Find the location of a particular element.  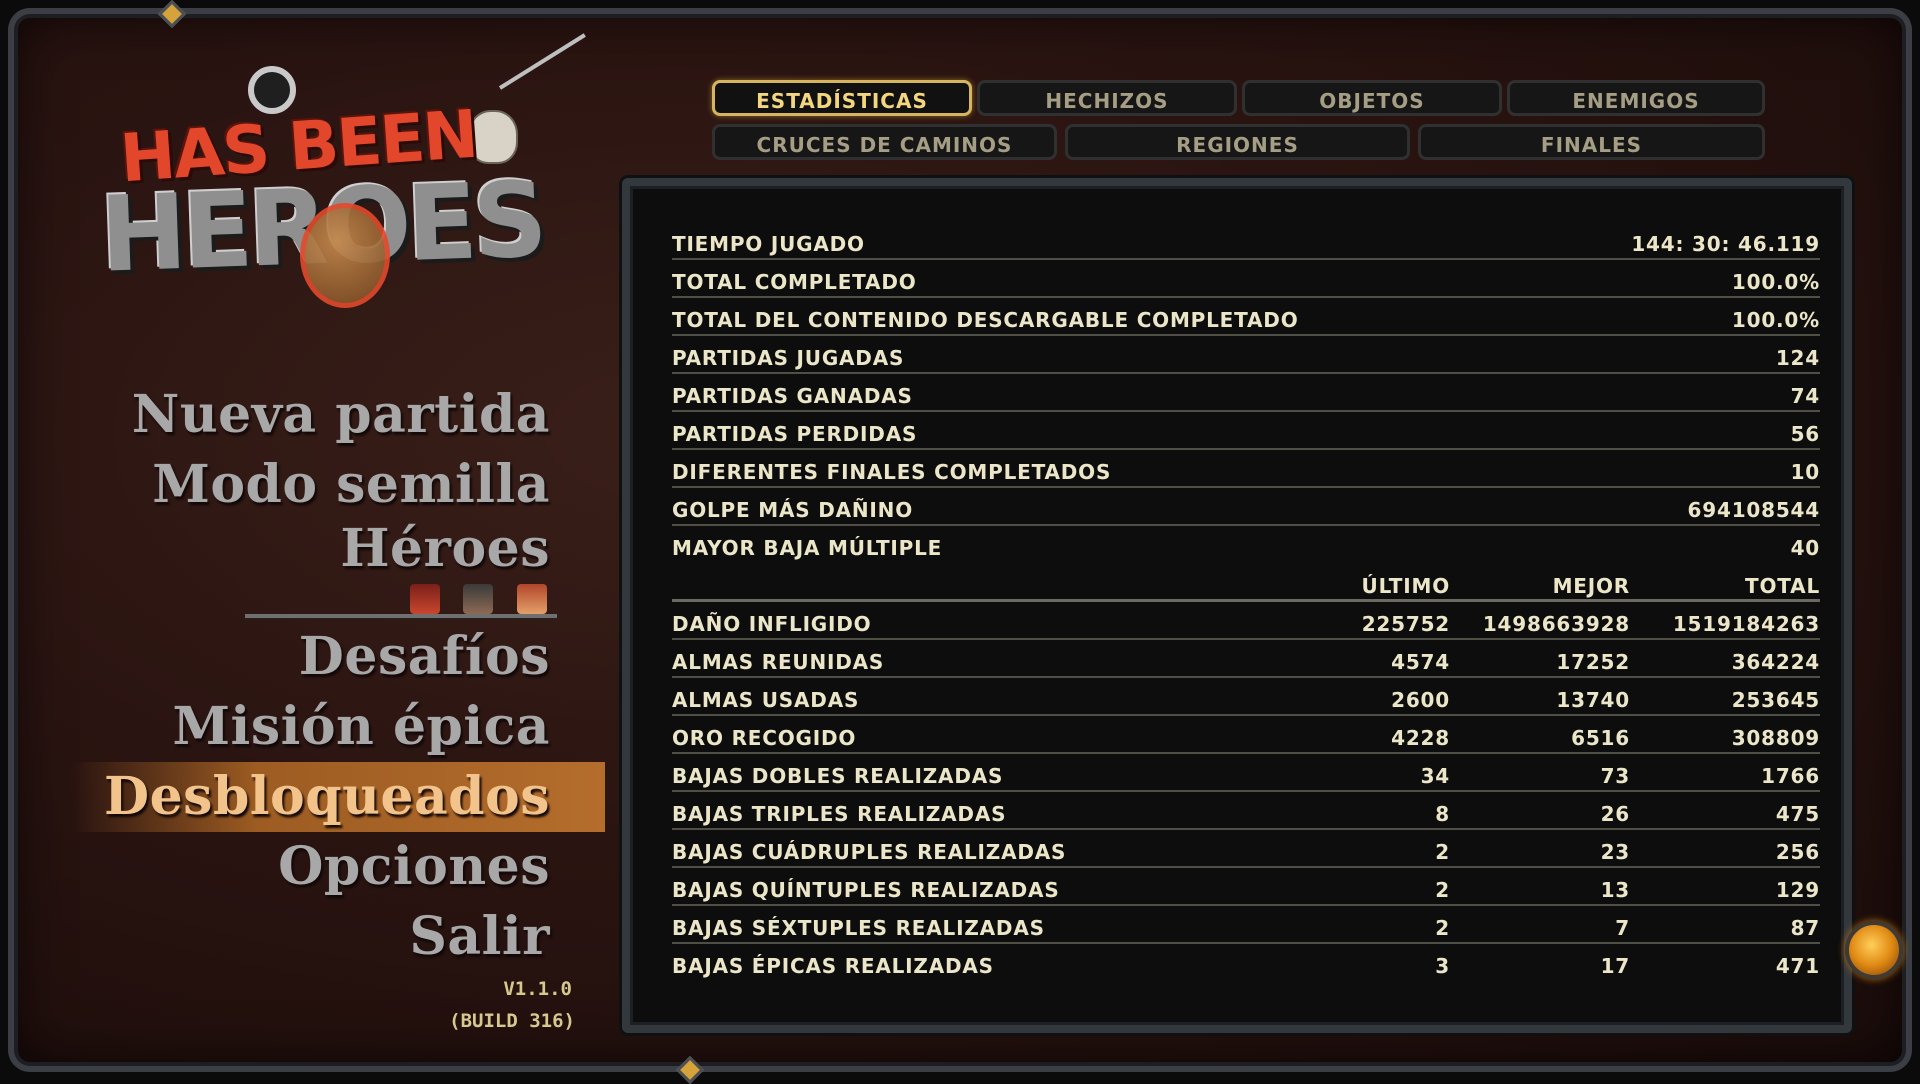

stat-last: 4228 is located at coordinates (1420, 738).